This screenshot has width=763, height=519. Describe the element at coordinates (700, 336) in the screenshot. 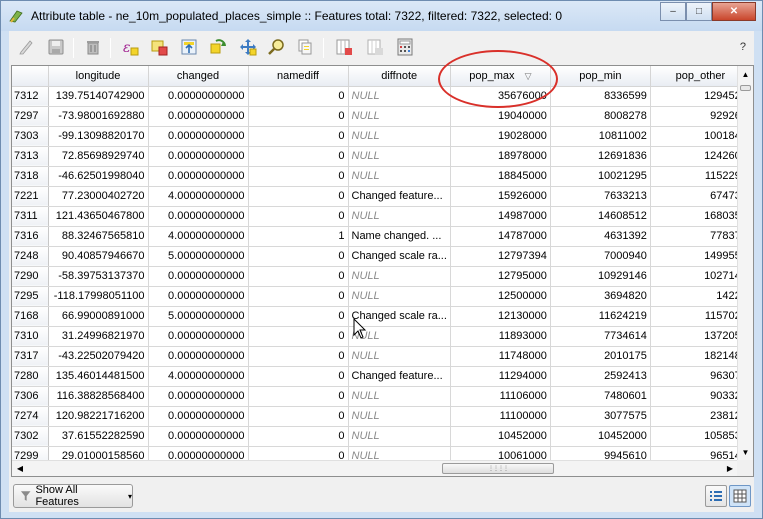

I see `cell-pop-other: 1372055` at that location.